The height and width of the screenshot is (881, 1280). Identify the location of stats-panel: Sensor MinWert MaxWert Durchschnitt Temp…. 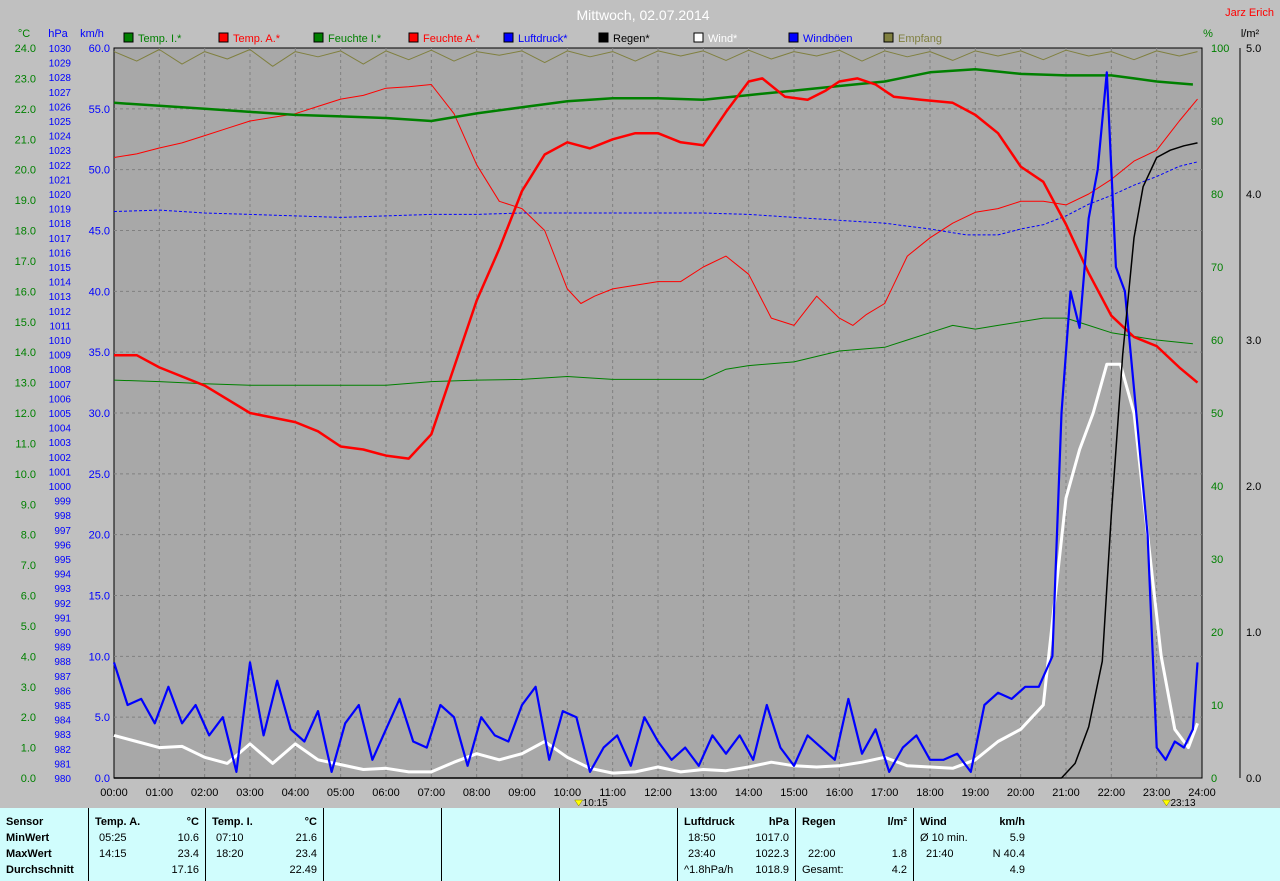
(640, 844).